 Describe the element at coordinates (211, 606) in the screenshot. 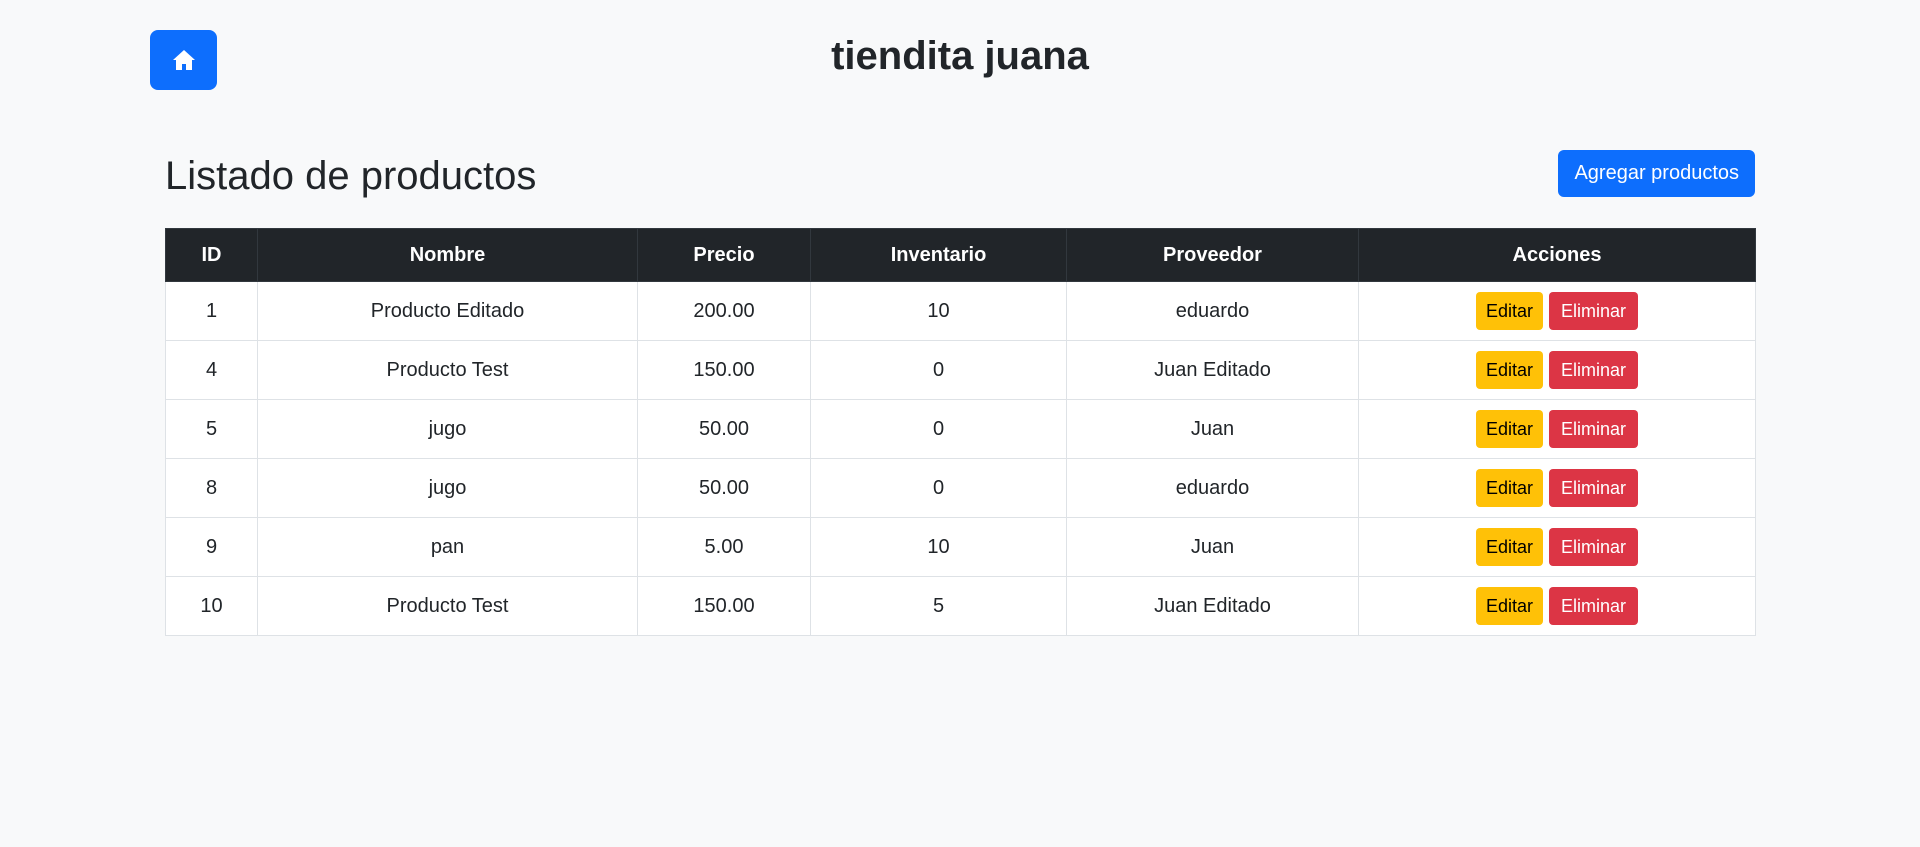

I see `cell-id: 10` at that location.